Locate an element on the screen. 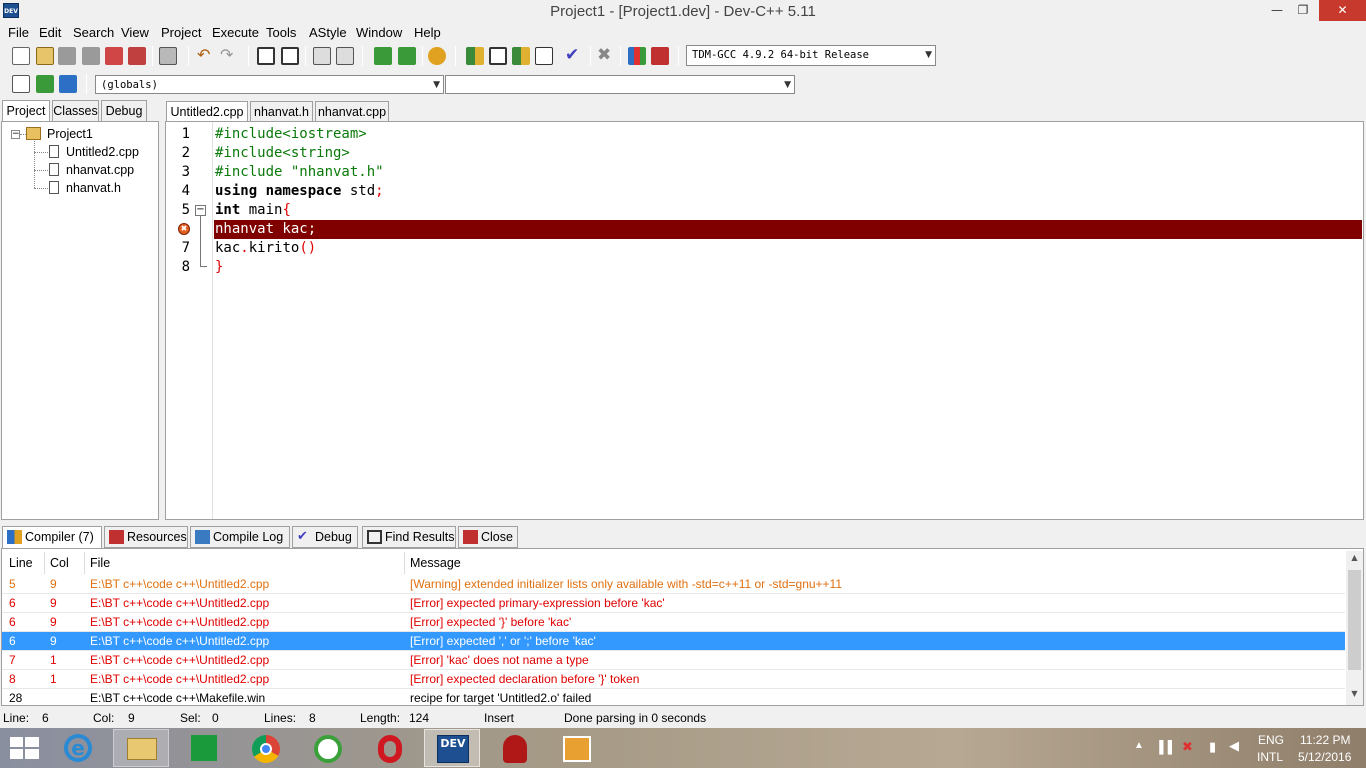 Image resolution: width=1366 pixels, height=768 pixels. menu-tools: Tools is located at coordinates (281, 34).